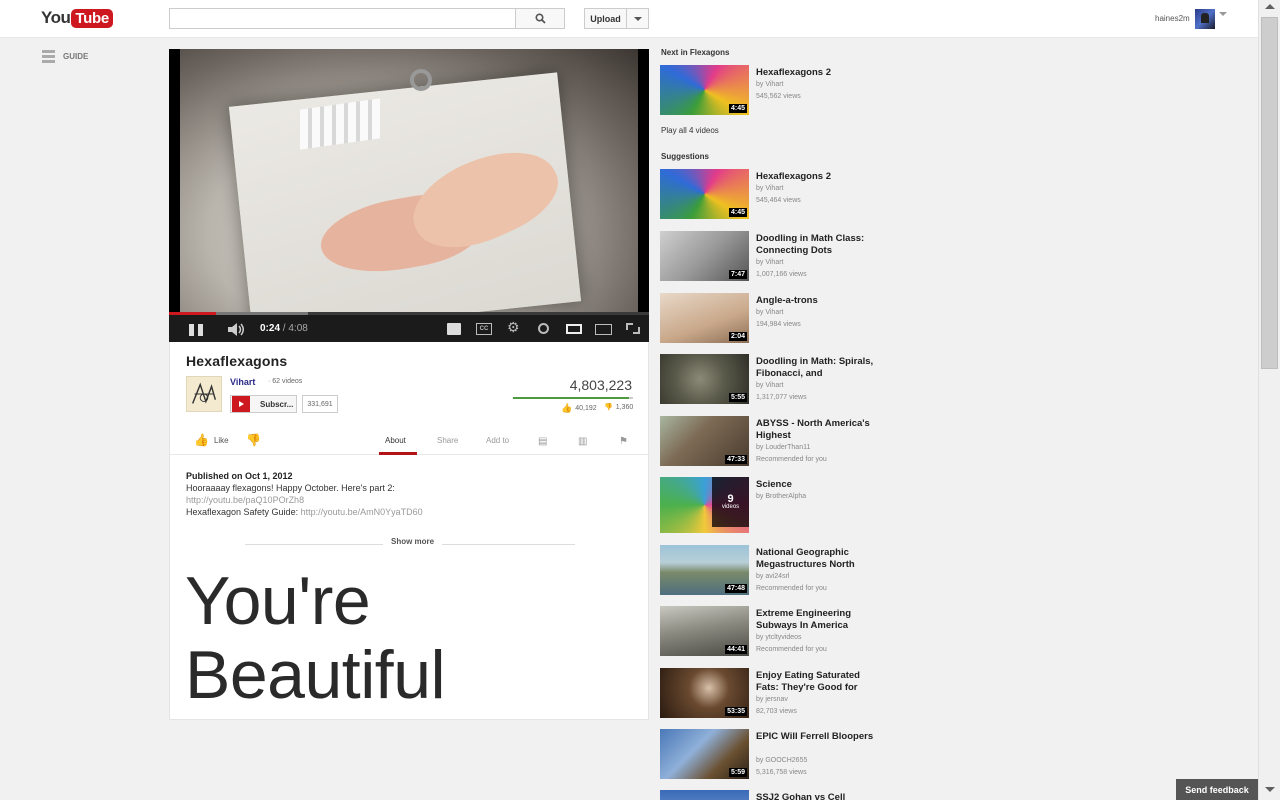 The image size is (1280, 800). What do you see at coordinates (484, 329) in the screenshot?
I see `captions-icon: CC` at bounding box center [484, 329].